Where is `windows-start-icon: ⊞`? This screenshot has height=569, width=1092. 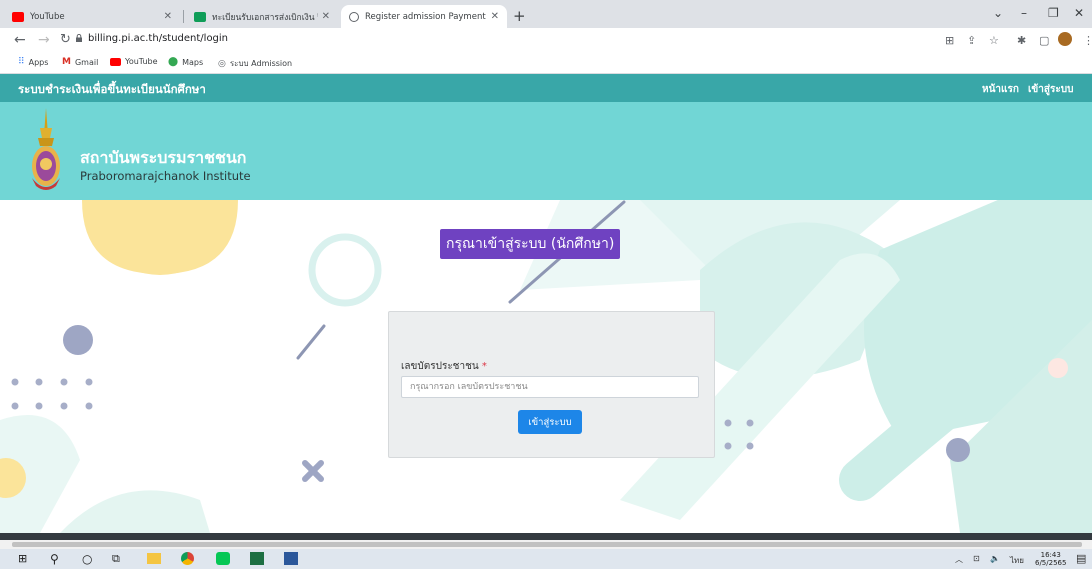 windows-start-icon: ⊞ is located at coordinates (22, 558).